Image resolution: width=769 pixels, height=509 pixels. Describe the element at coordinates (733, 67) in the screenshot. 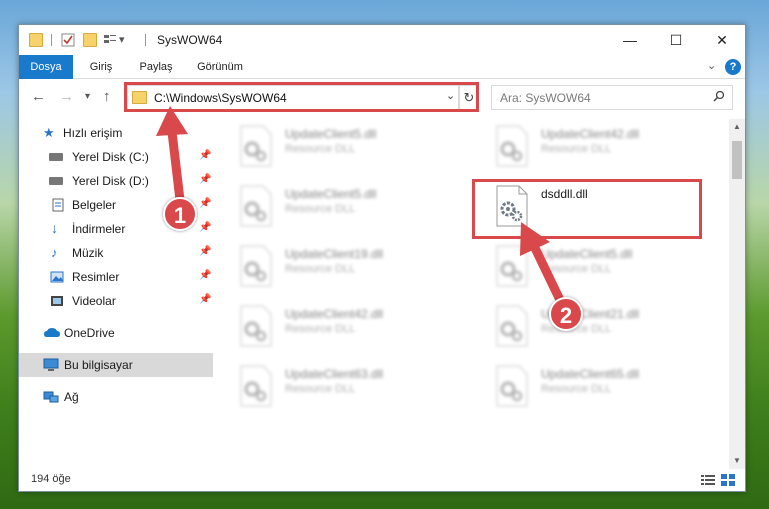

I see `help-button: ?` at that location.